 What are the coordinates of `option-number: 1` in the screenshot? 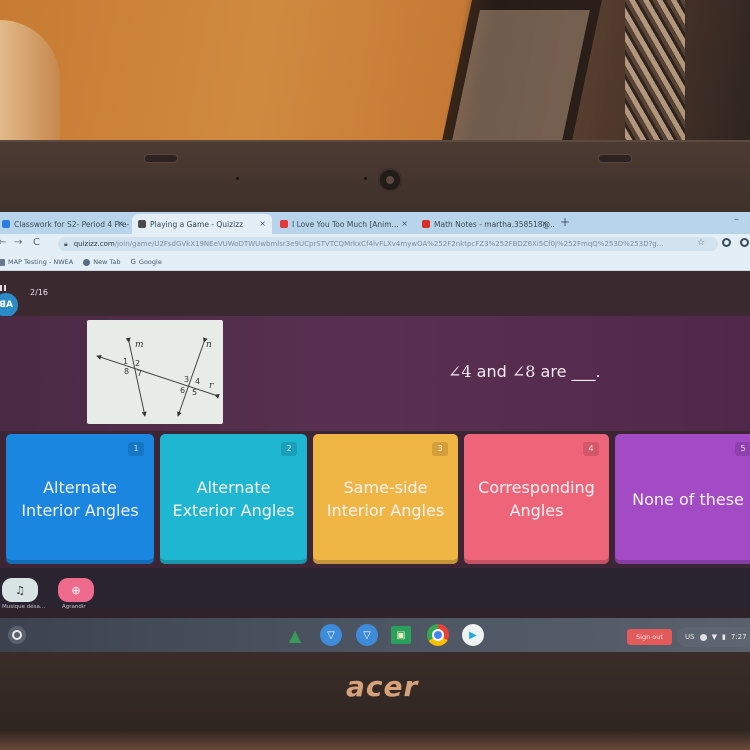 It's located at (136, 449).